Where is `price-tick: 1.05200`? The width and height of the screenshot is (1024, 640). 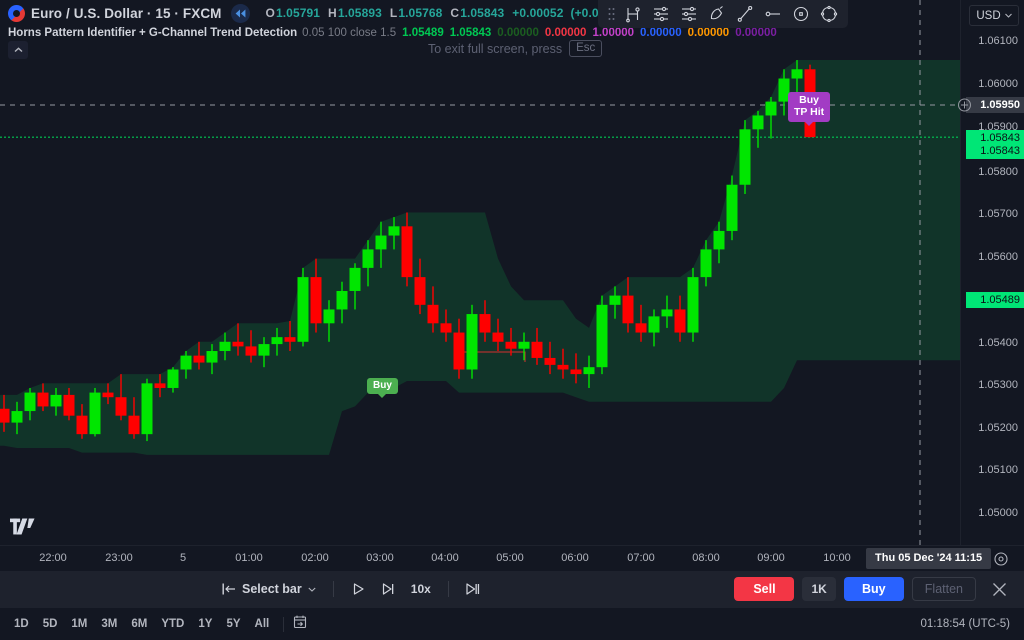 price-tick: 1.05200 is located at coordinates (998, 428).